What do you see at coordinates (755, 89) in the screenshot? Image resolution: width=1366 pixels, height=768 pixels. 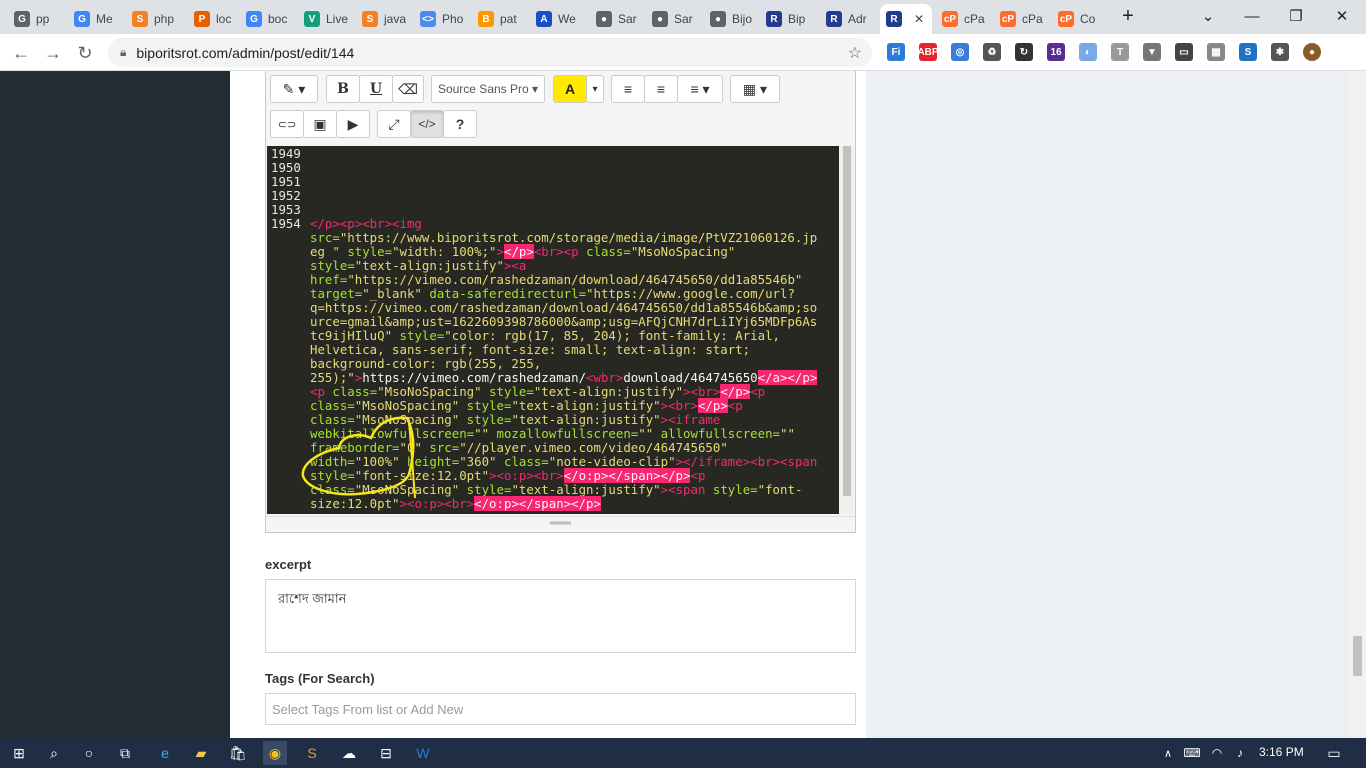 I see `table-dropdown: ▦ ▾` at bounding box center [755, 89].